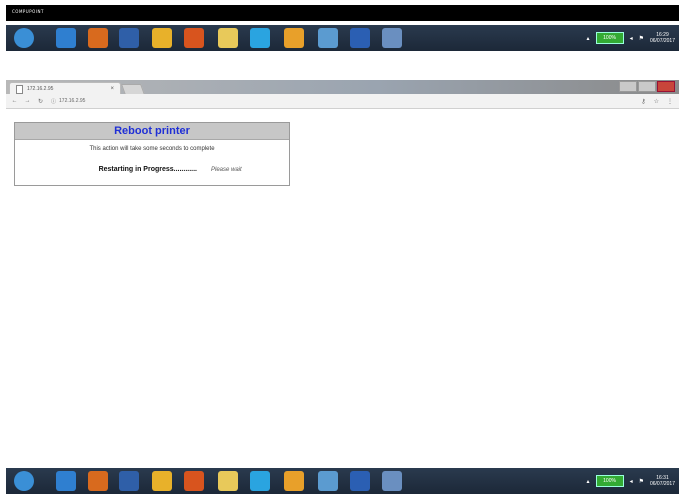  What do you see at coordinates (342, 13) in the screenshot?
I see `top-strip: COMPUPOINT` at bounding box center [342, 13].